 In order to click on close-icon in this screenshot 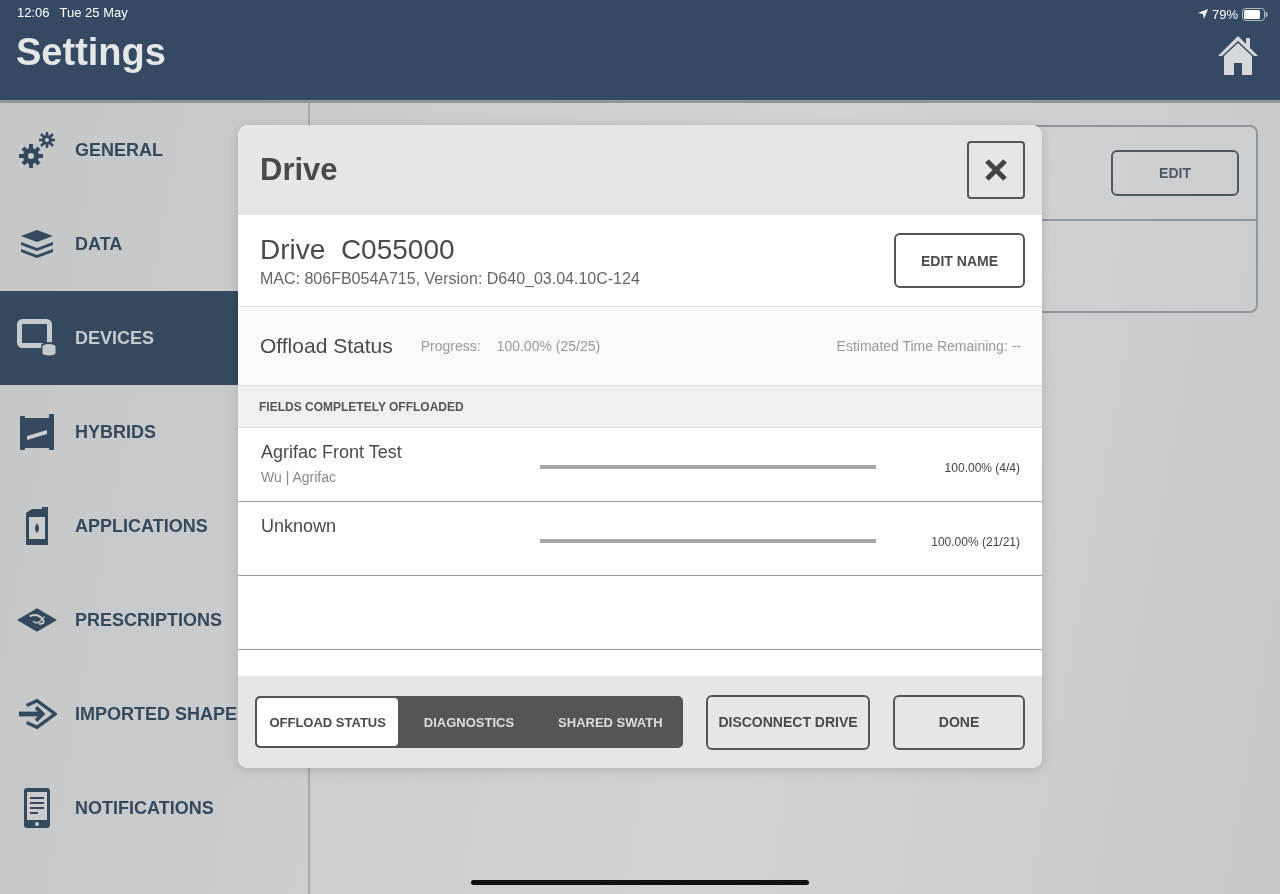, I will do `click(996, 170)`.